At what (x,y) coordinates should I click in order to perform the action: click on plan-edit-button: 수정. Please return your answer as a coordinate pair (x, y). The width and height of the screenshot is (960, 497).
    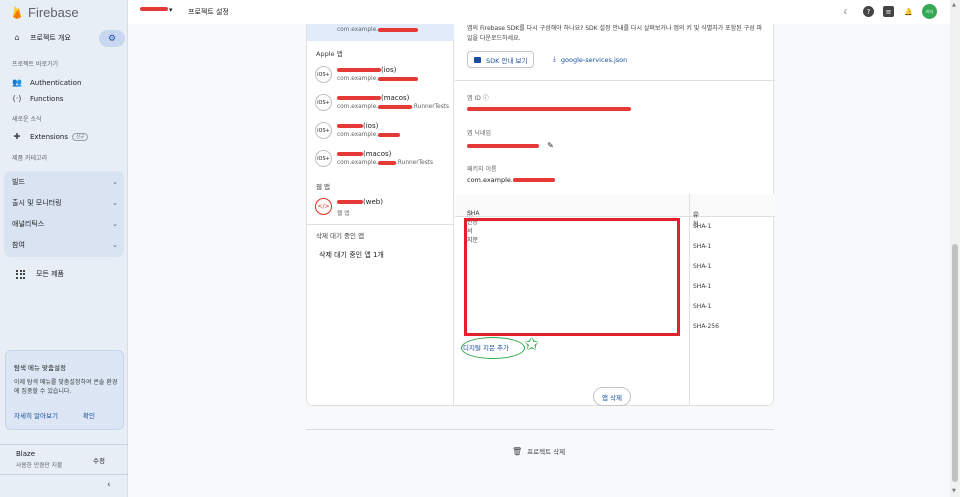
    Looking at the image, I should click on (99, 460).